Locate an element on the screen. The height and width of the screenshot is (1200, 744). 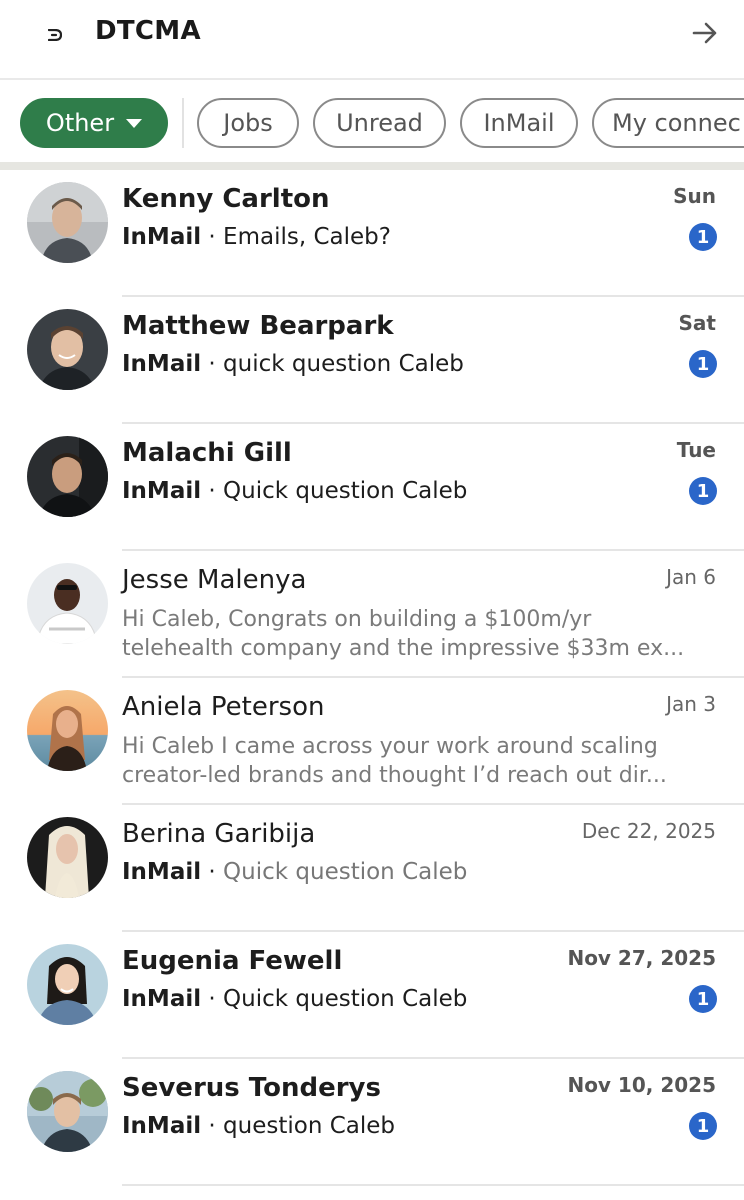
message-snippet: InMail · question Caleb is located at coordinates (258, 1126).